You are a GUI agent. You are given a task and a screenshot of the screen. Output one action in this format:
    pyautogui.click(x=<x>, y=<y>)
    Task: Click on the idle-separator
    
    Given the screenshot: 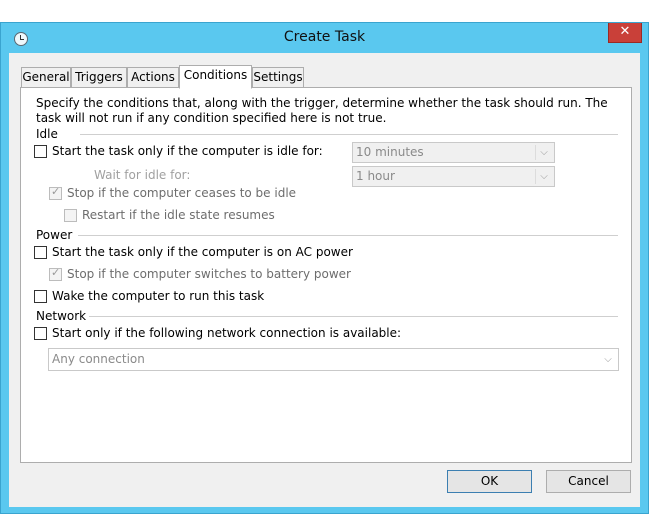 What is the action you would take?
    pyautogui.click(x=349, y=134)
    